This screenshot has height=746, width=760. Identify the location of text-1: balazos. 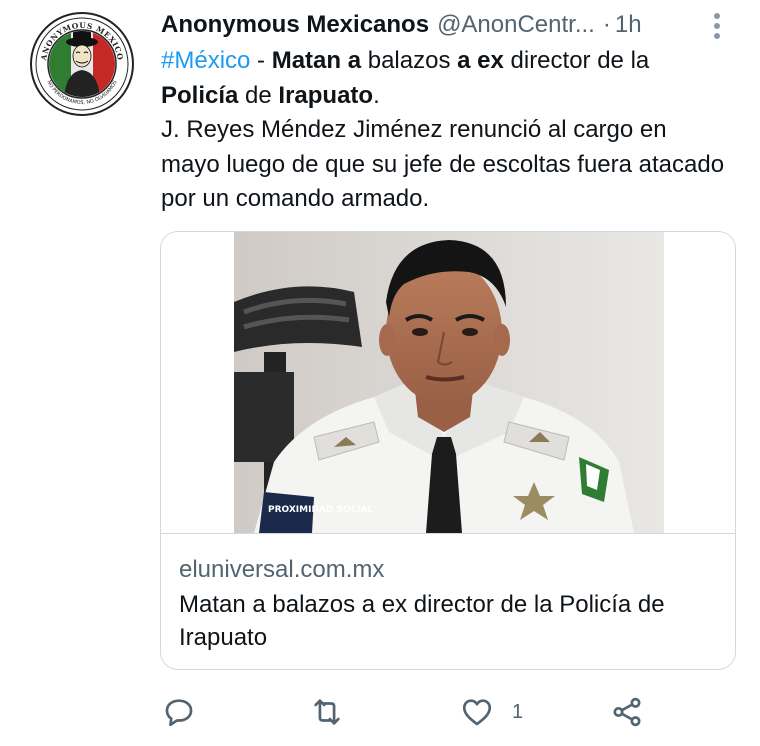
(409, 60).